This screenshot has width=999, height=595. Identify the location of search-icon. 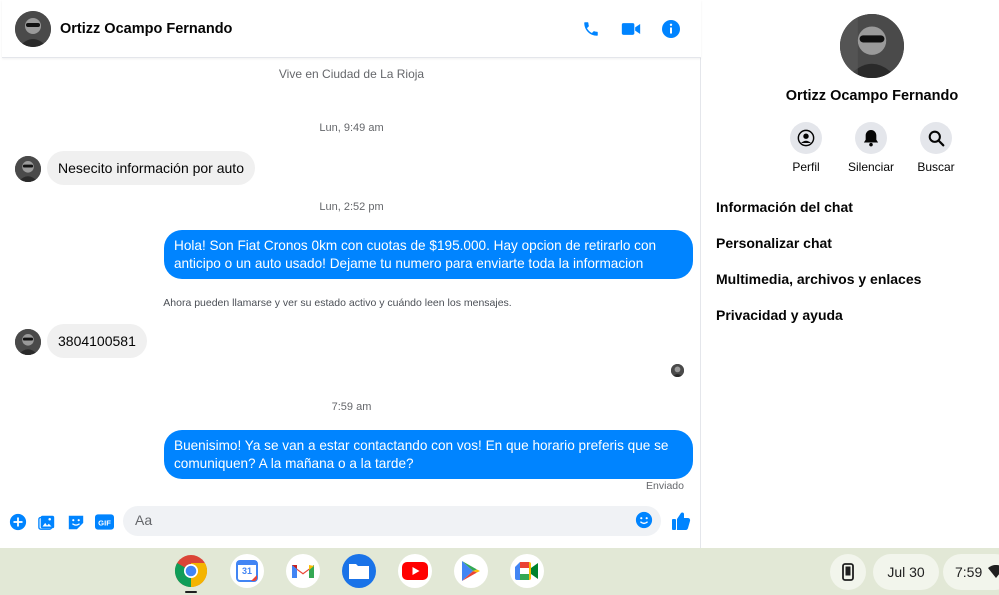
(936, 138).